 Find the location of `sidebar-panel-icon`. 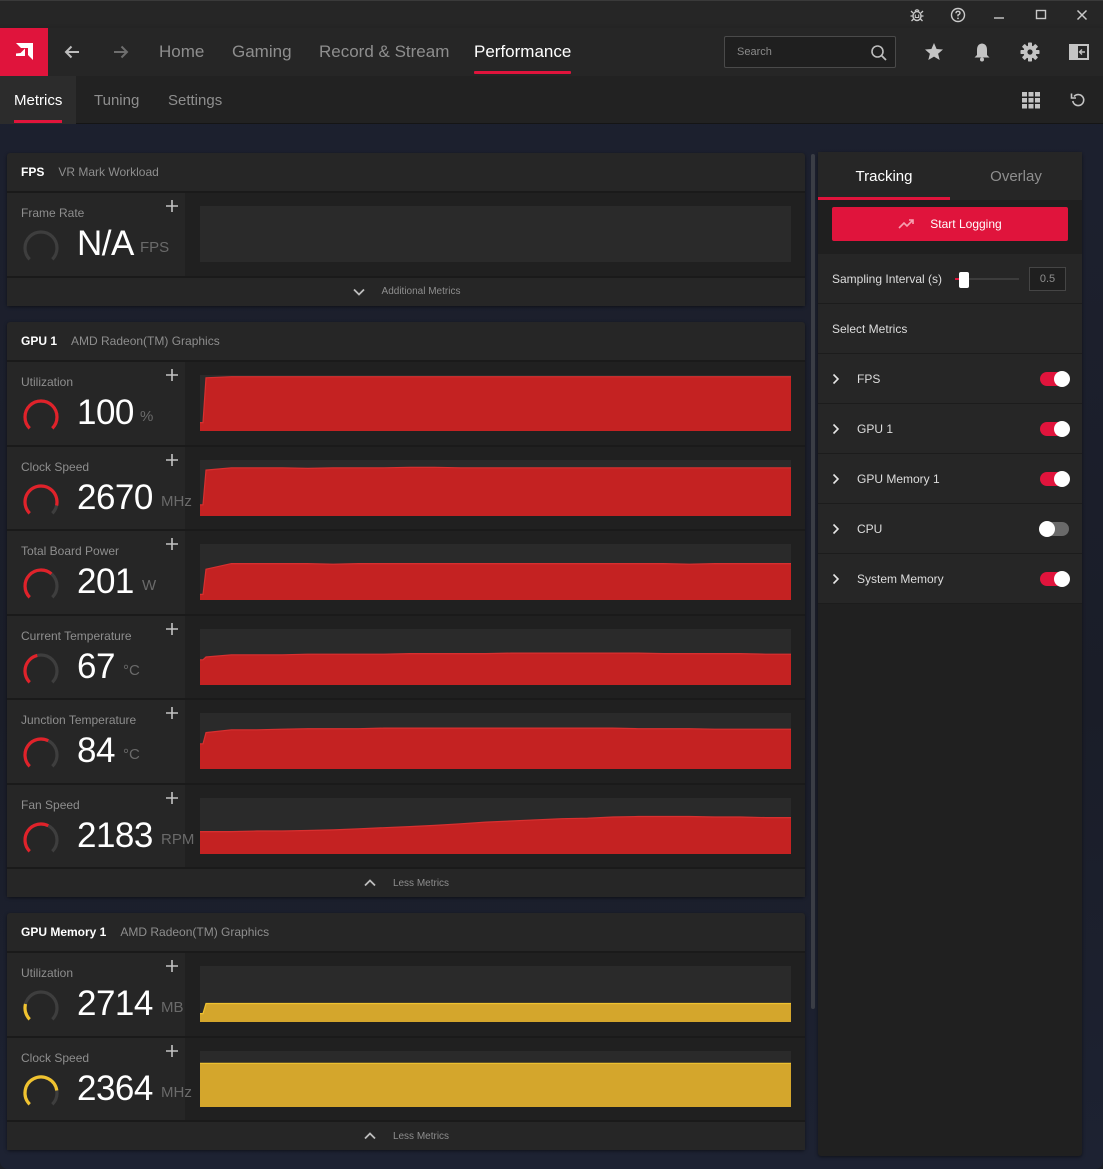

sidebar-panel-icon is located at coordinates (1079, 52).